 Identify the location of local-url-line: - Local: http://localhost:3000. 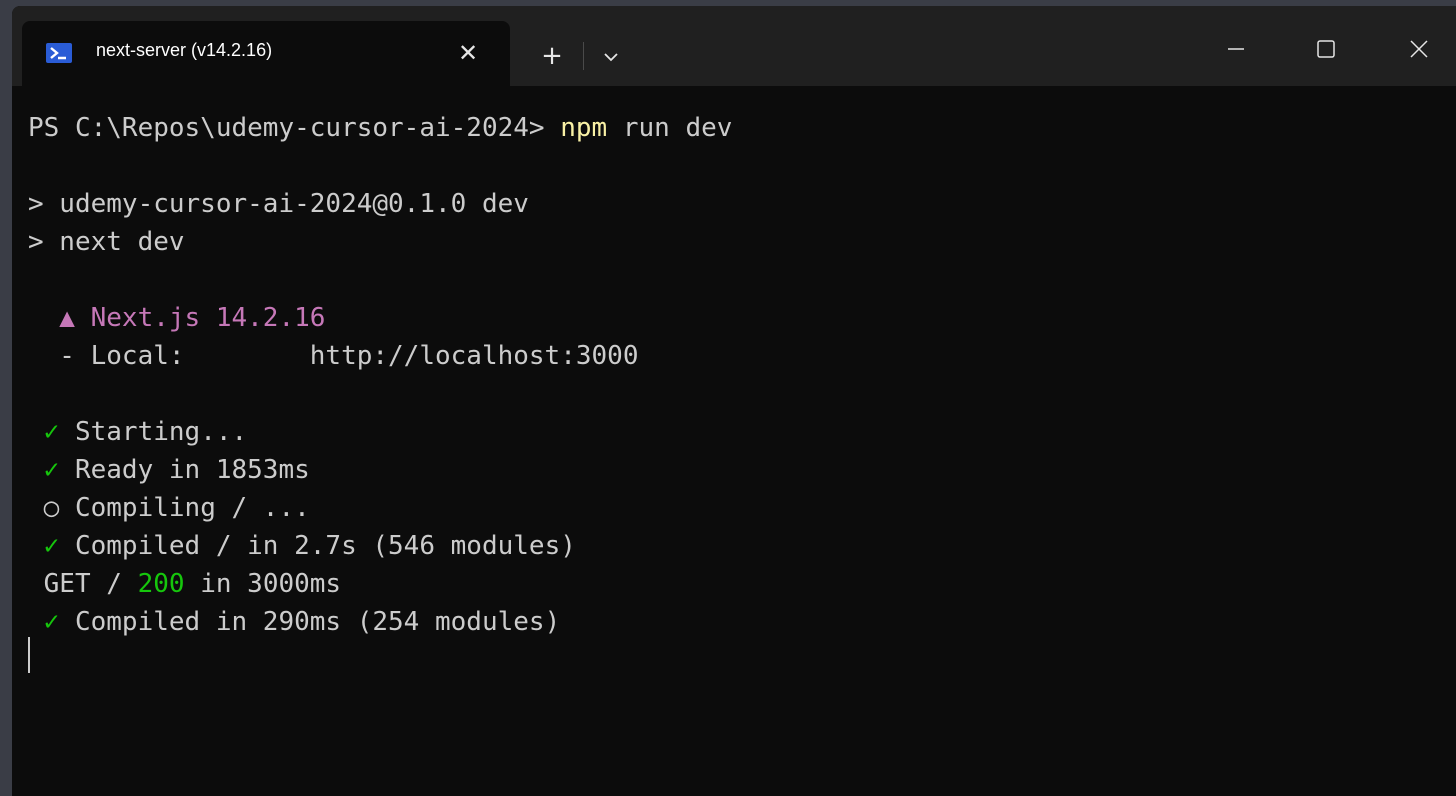
(333, 356).